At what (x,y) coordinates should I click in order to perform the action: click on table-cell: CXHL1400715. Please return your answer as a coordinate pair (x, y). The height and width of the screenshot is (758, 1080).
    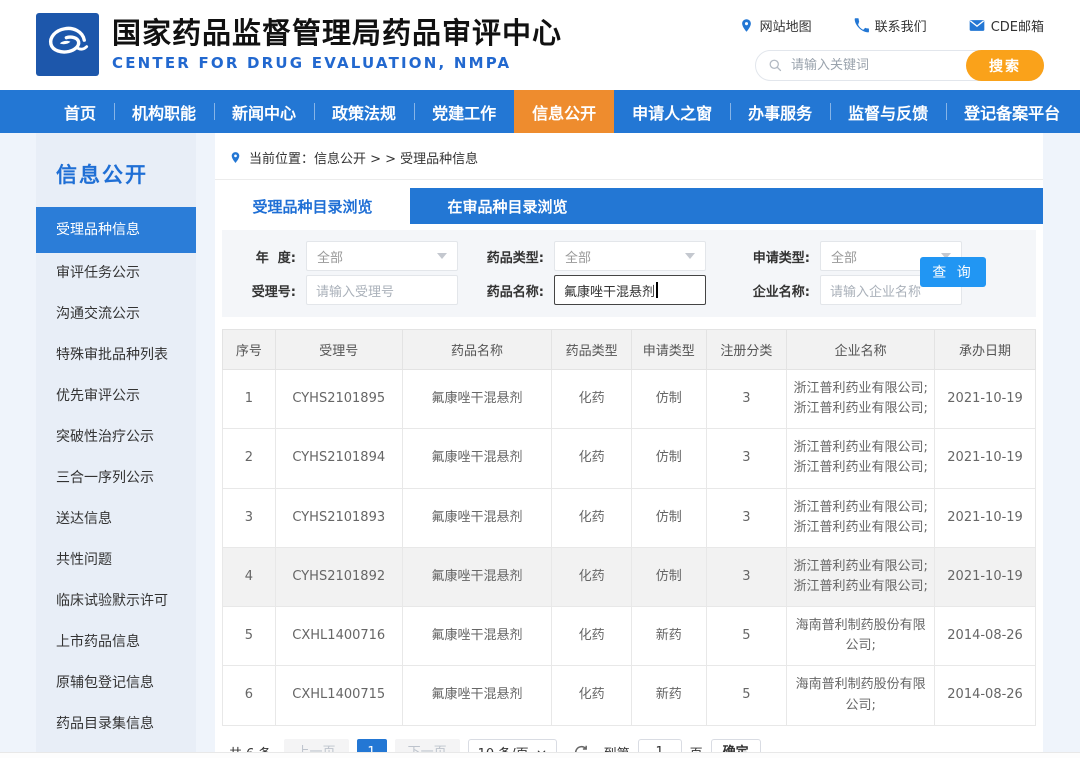
    Looking at the image, I should click on (338, 695).